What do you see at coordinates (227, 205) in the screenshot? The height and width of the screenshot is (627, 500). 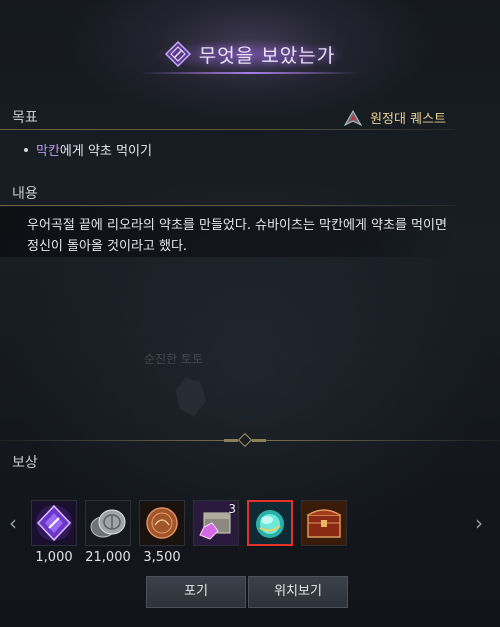 I see `content-divider` at bounding box center [227, 205].